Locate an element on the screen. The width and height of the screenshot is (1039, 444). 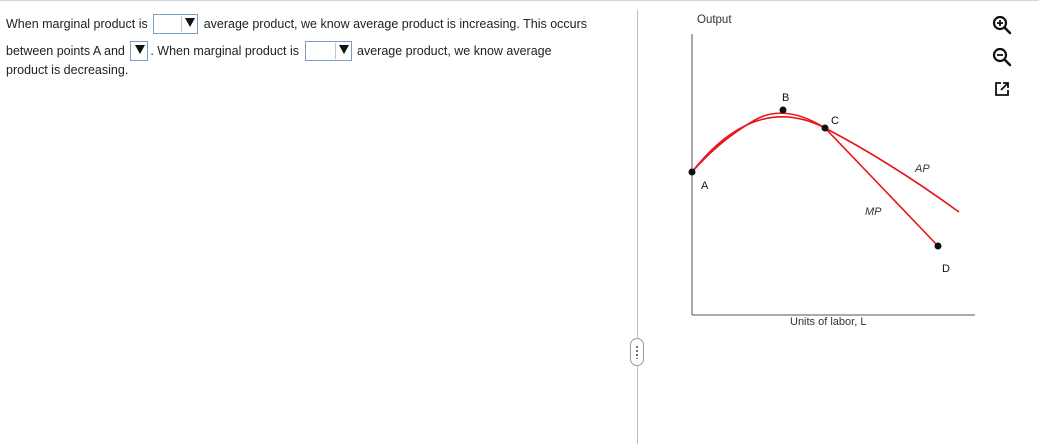
question-text-part: between points A and is located at coordinates (65, 51).